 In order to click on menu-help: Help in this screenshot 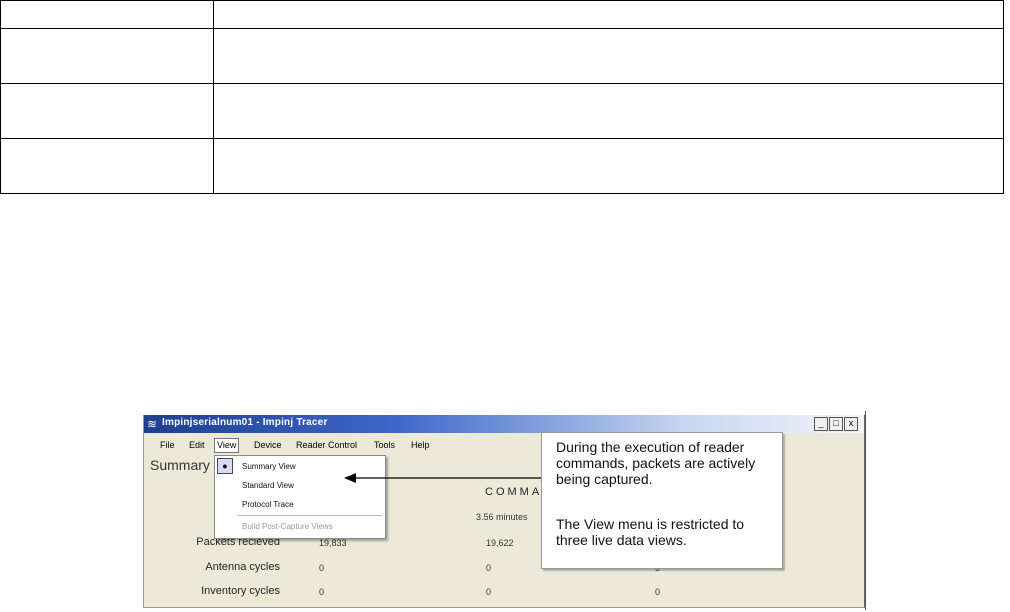, I will do `click(420, 445)`.